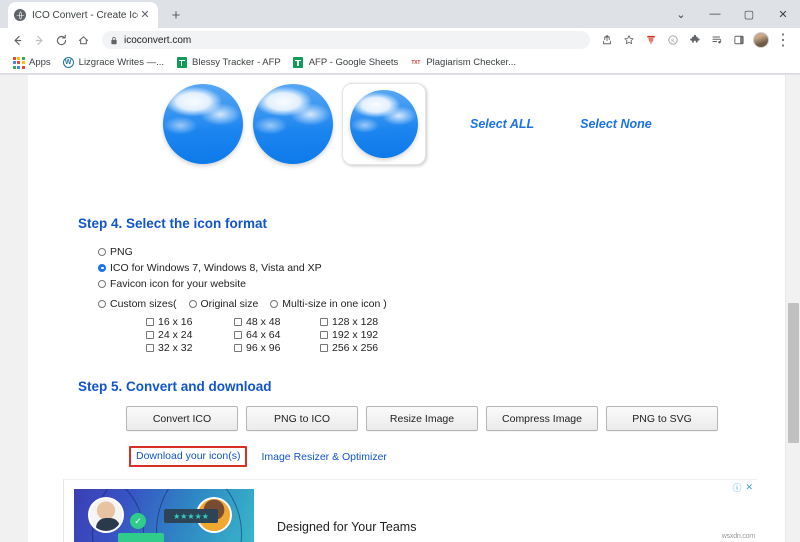 Image resolution: width=800 pixels, height=542 pixels. What do you see at coordinates (717, 40) in the screenshot?
I see `playlist-icon` at bounding box center [717, 40].